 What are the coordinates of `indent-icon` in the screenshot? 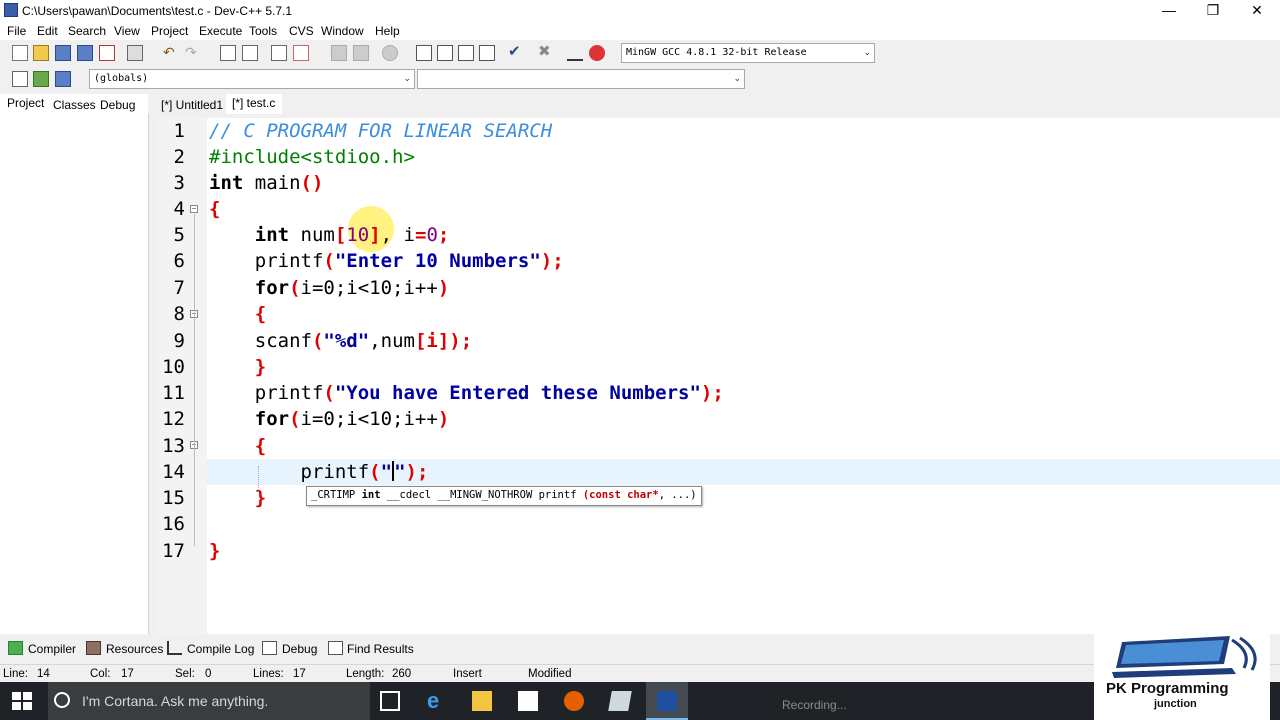 It's located at (339, 53).